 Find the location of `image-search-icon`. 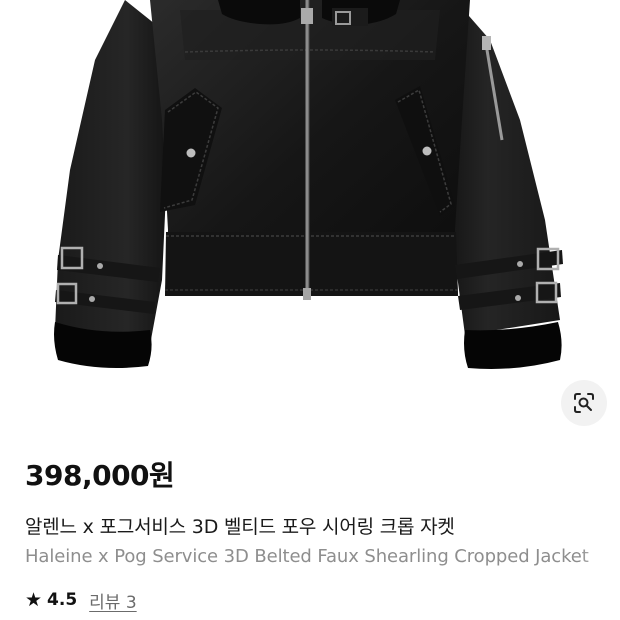

image-search-icon is located at coordinates (584, 403).